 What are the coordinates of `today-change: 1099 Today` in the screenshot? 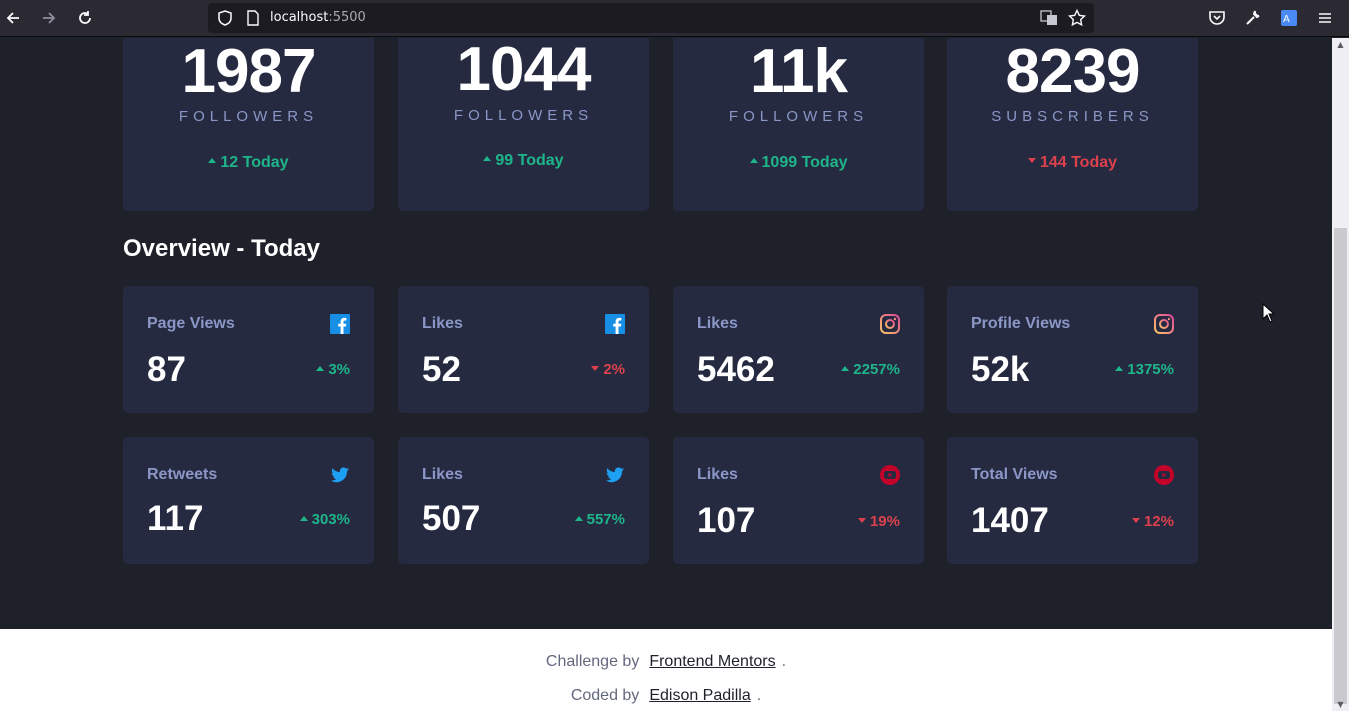 It's located at (798, 163).